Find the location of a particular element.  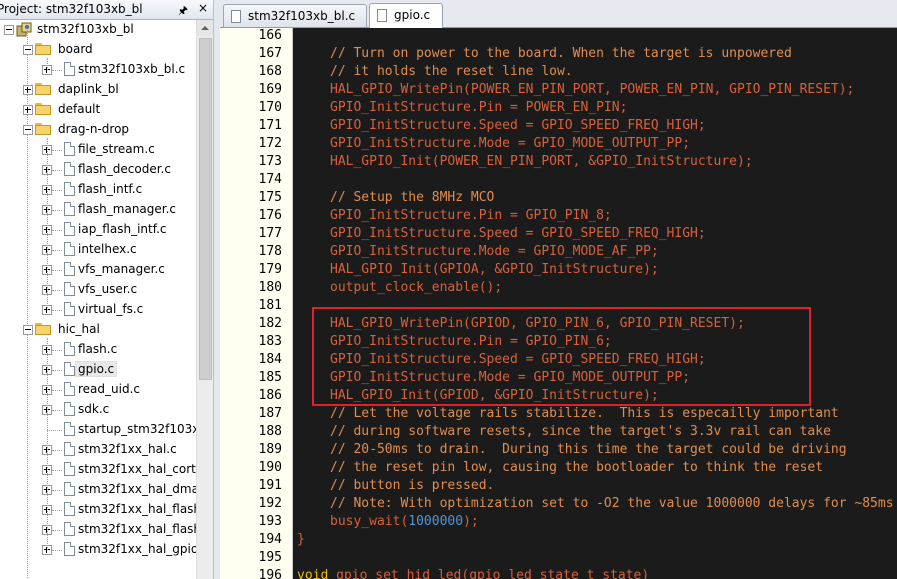

tree-file-item: stm32f1xx_hal_cortex is located at coordinates (98, 470).